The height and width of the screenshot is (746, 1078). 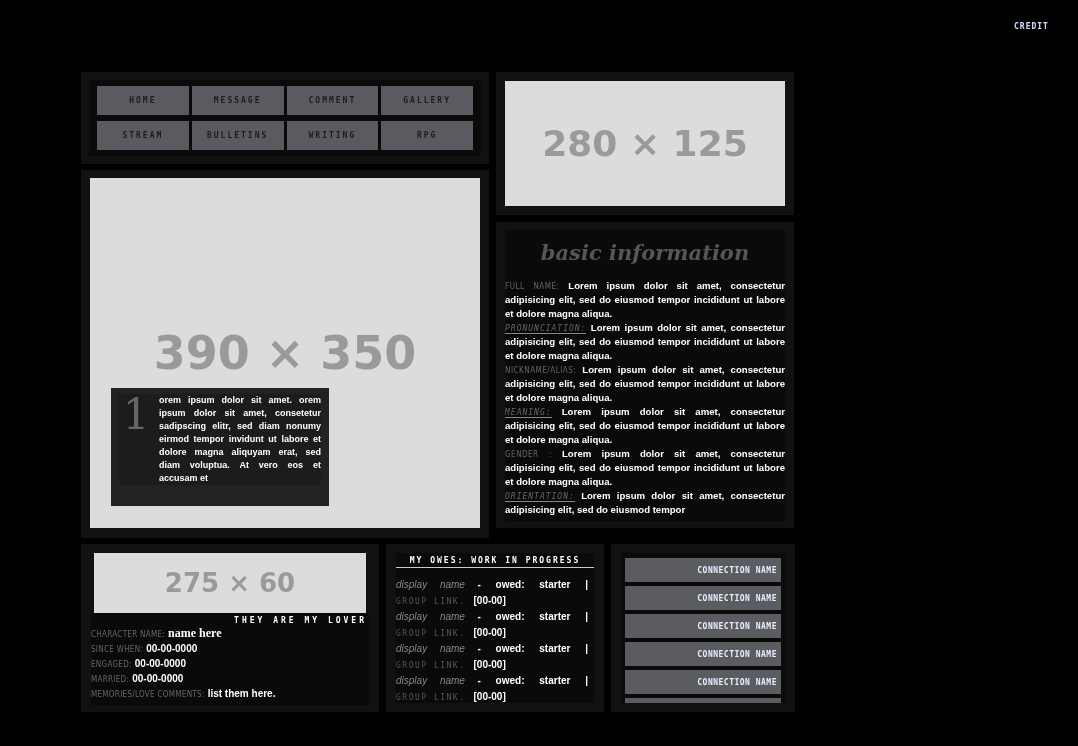 What do you see at coordinates (645, 300) in the screenshot?
I see `info-paragraph: FULL NAME: Lorem ipsum dolor sit amet, consectetur adipisicing elit, sed do eiusmod tempor incididunt ut labore et dolore magna aliqua.` at bounding box center [645, 300].